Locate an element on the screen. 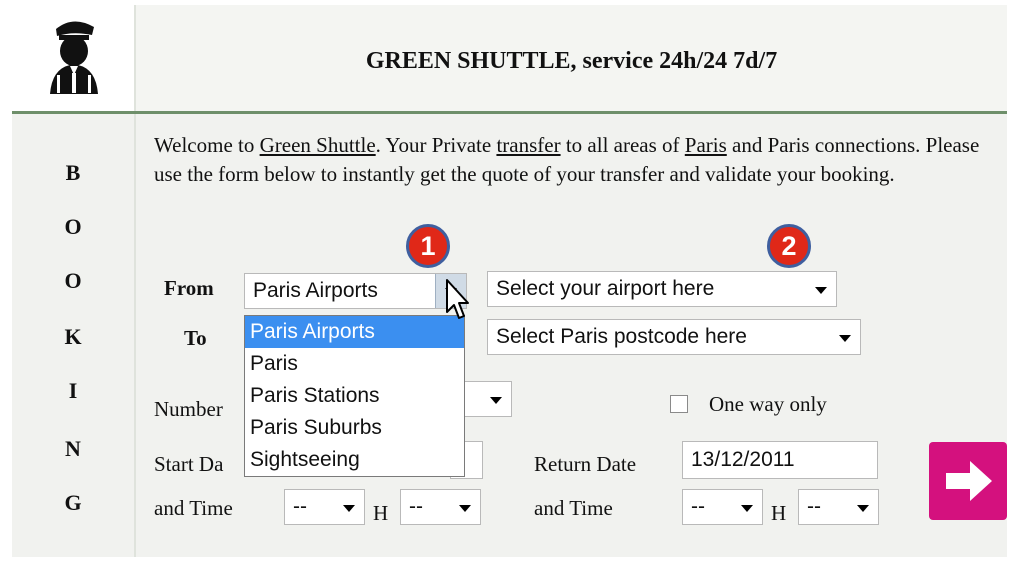 The image size is (1017, 562). start-date-label: Start Da is located at coordinates (189, 464).